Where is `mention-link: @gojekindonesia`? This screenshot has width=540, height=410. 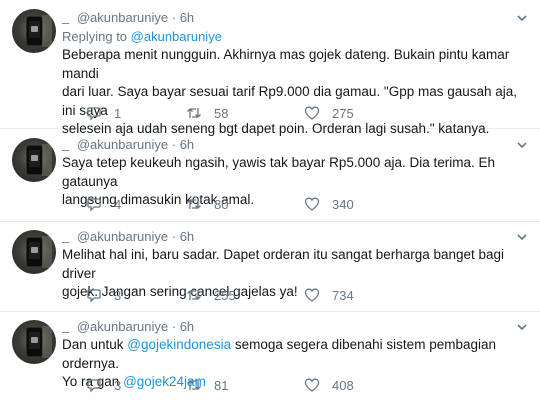 mention-link: @gojekindonesia is located at coordinates (179, 344).